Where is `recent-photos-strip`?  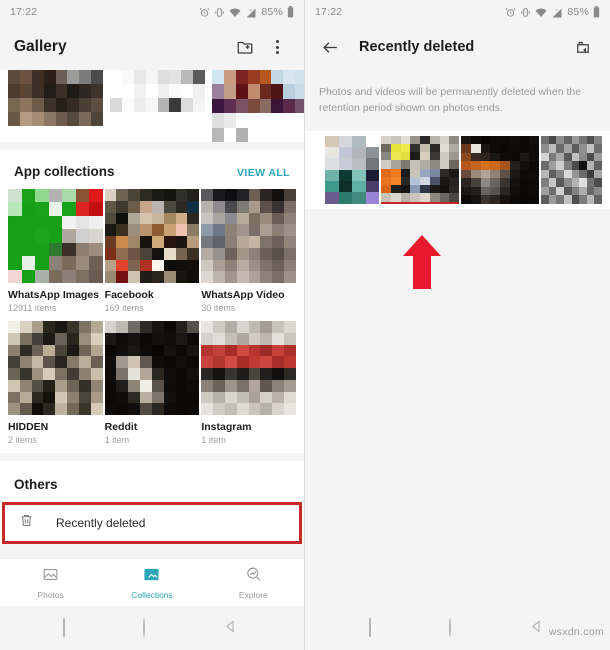 recent-photos-strip is located at coordinates (152, 106).